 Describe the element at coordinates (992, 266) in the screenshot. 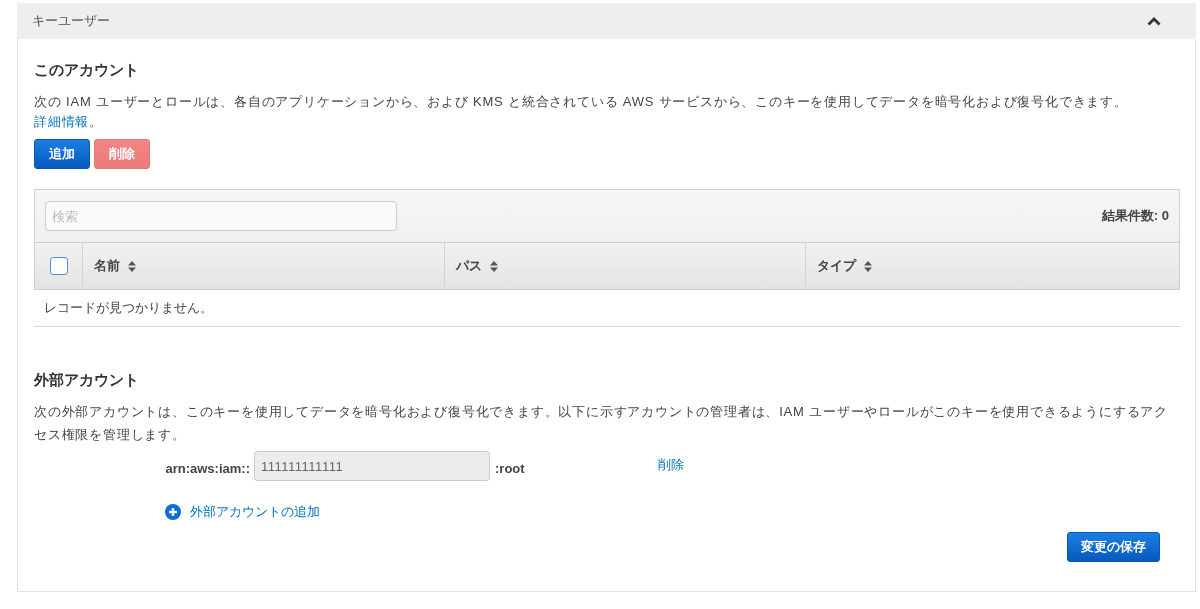

I see `column-header: タイプ` at that location.